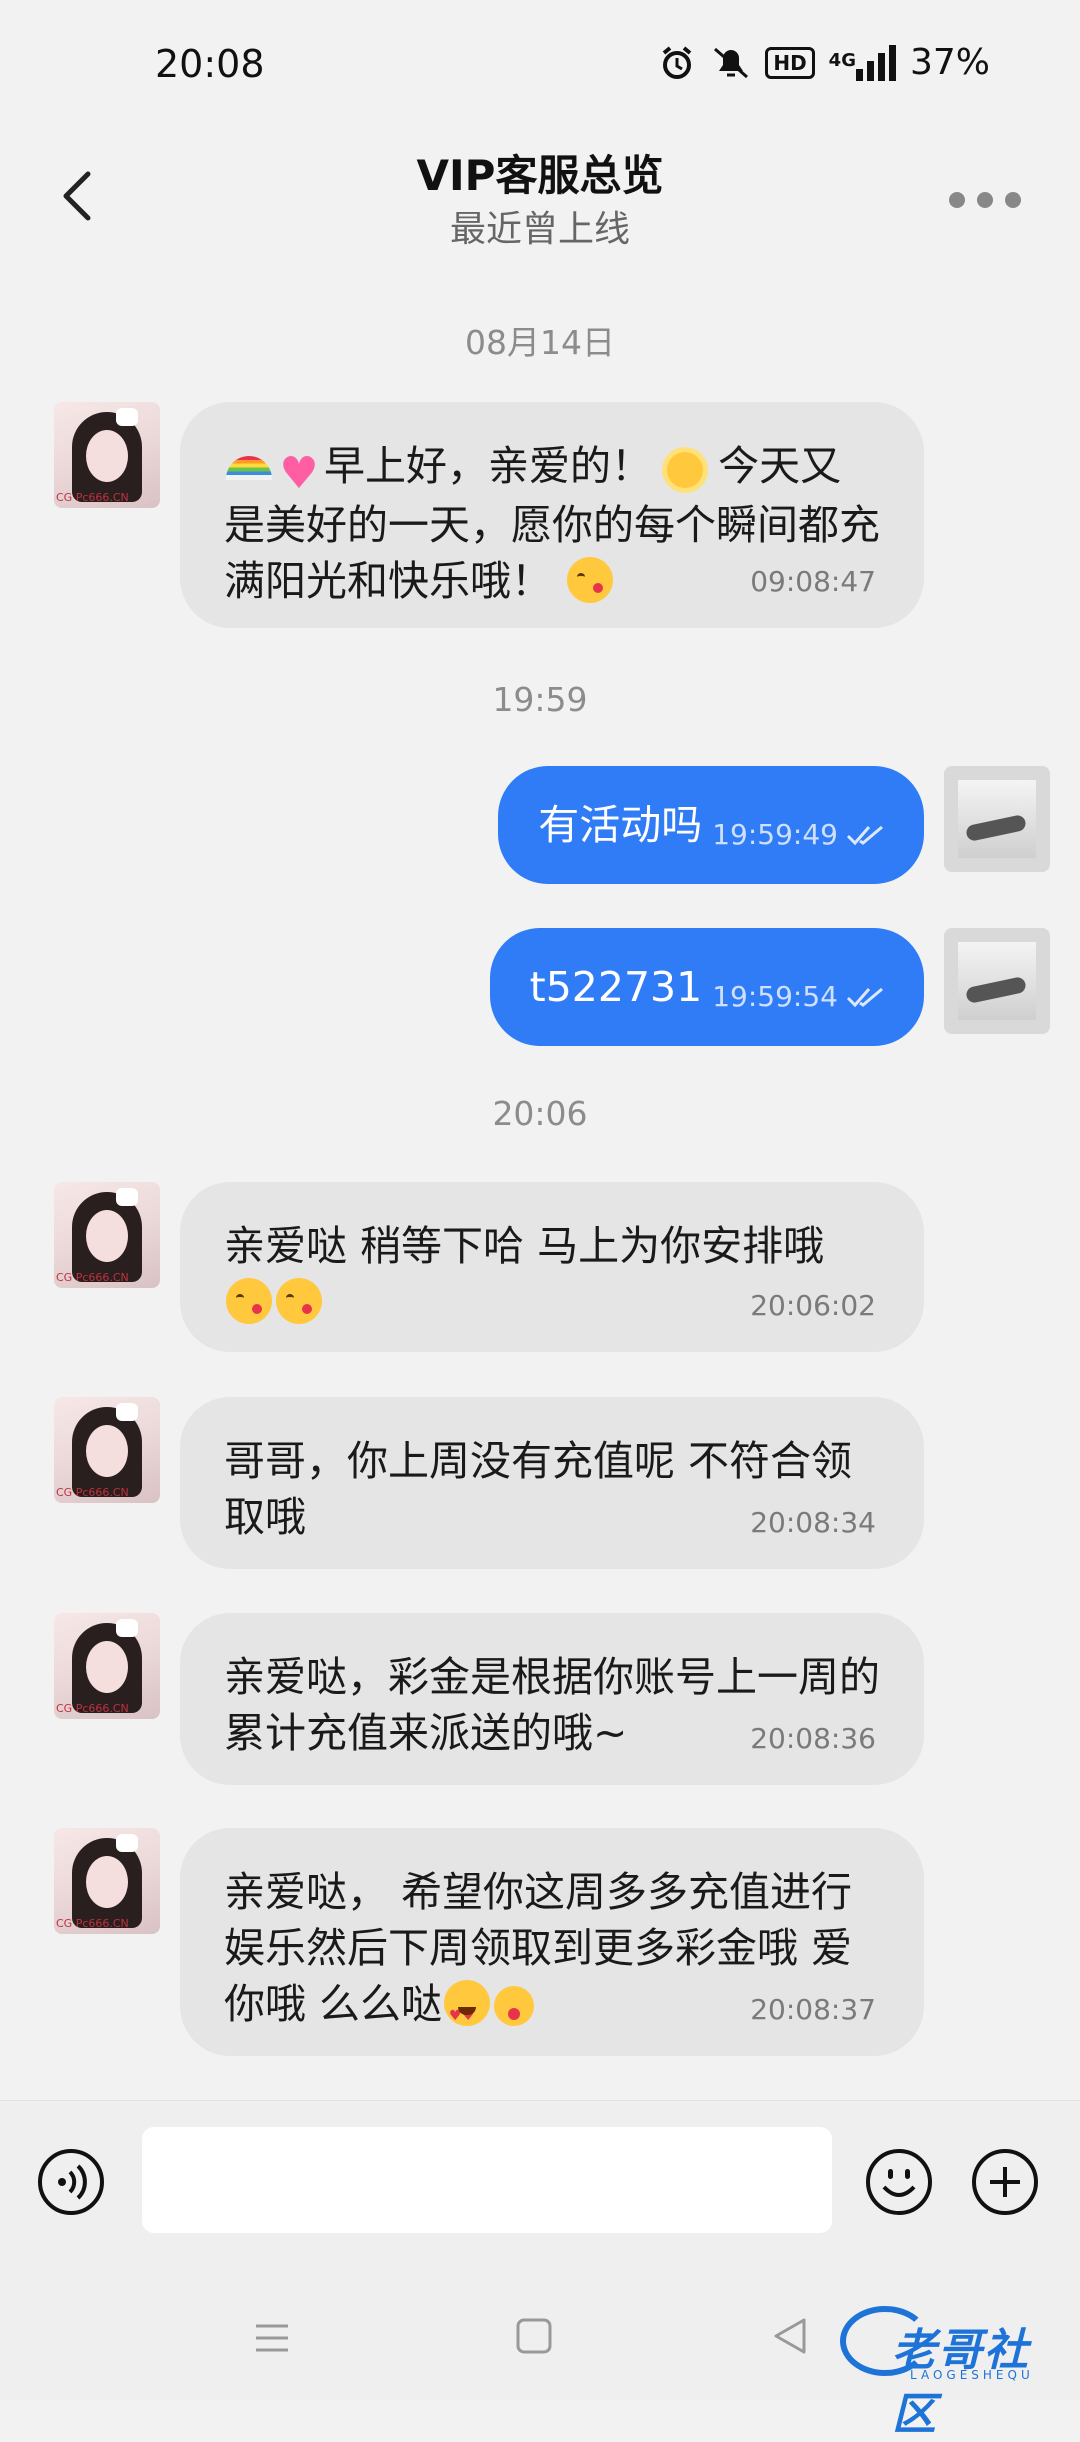  I want to click on square-icon, so click(534, 2336).